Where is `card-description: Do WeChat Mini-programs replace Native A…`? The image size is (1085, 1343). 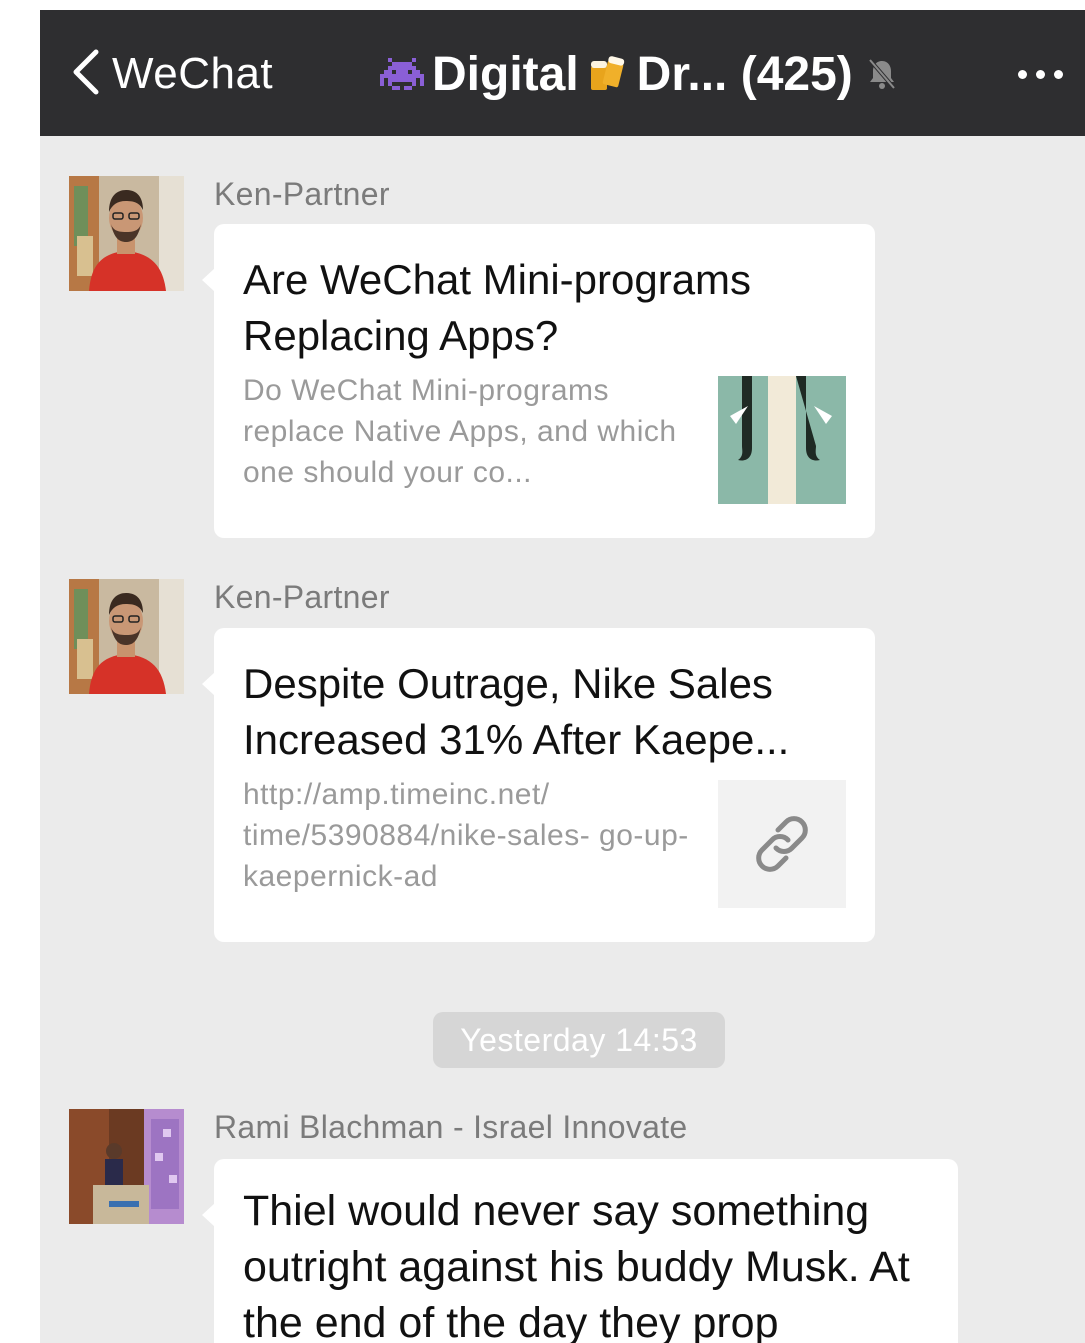
card-description: Do WeChat Mini-programs replace Native A… is located at coordinates (460, 431).